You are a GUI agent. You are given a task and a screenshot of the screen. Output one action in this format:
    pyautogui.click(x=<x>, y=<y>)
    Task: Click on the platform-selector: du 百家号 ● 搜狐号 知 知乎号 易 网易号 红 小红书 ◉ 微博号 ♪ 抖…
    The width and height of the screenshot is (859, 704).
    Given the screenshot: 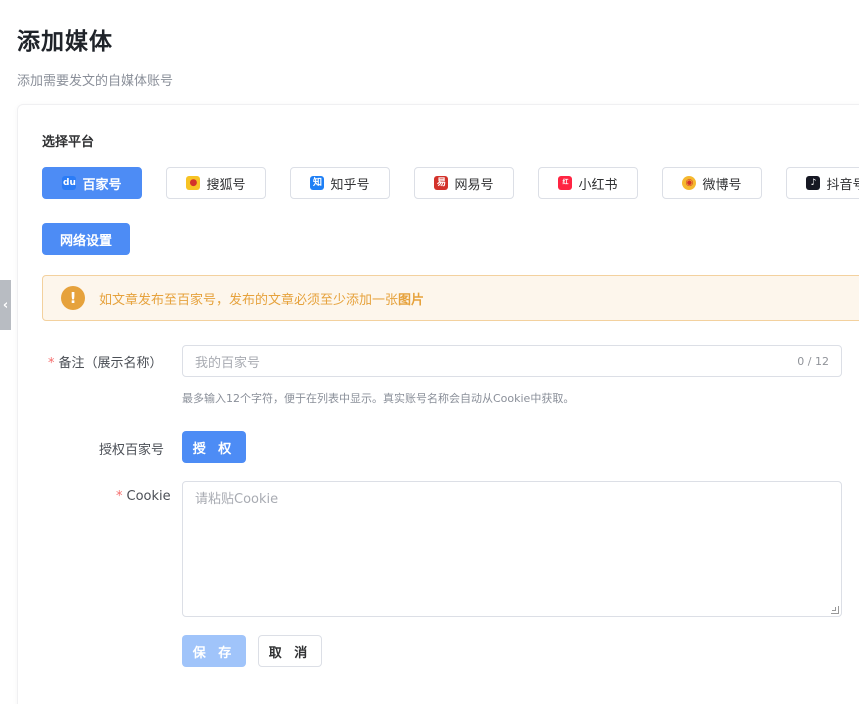 What is the action you would take?
    pyautogui.click(x=450, y=183)
    